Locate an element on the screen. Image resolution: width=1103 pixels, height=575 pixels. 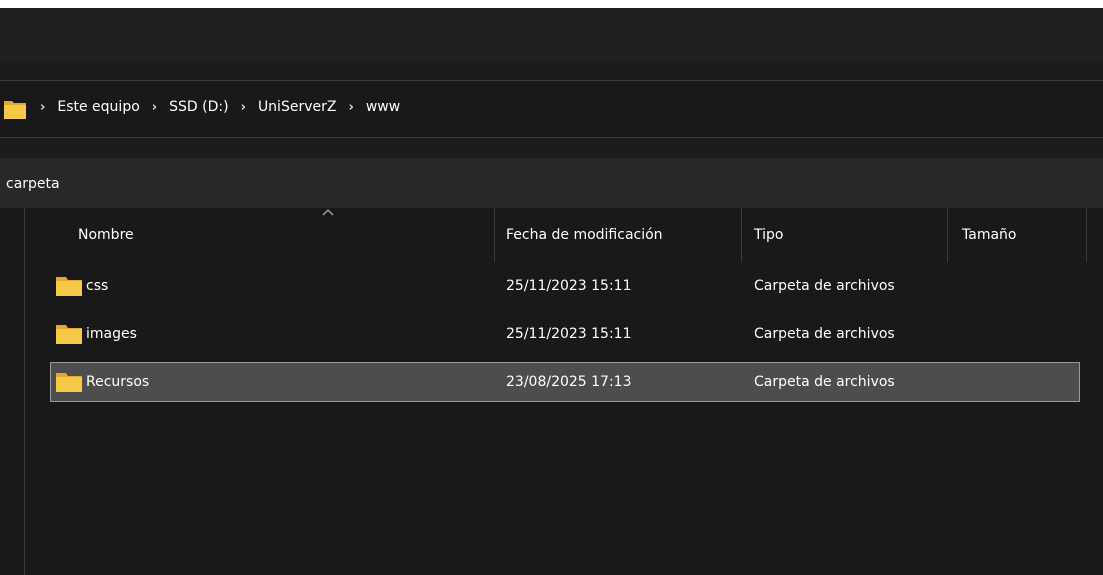
spacer is located at coordinates (551, 148).